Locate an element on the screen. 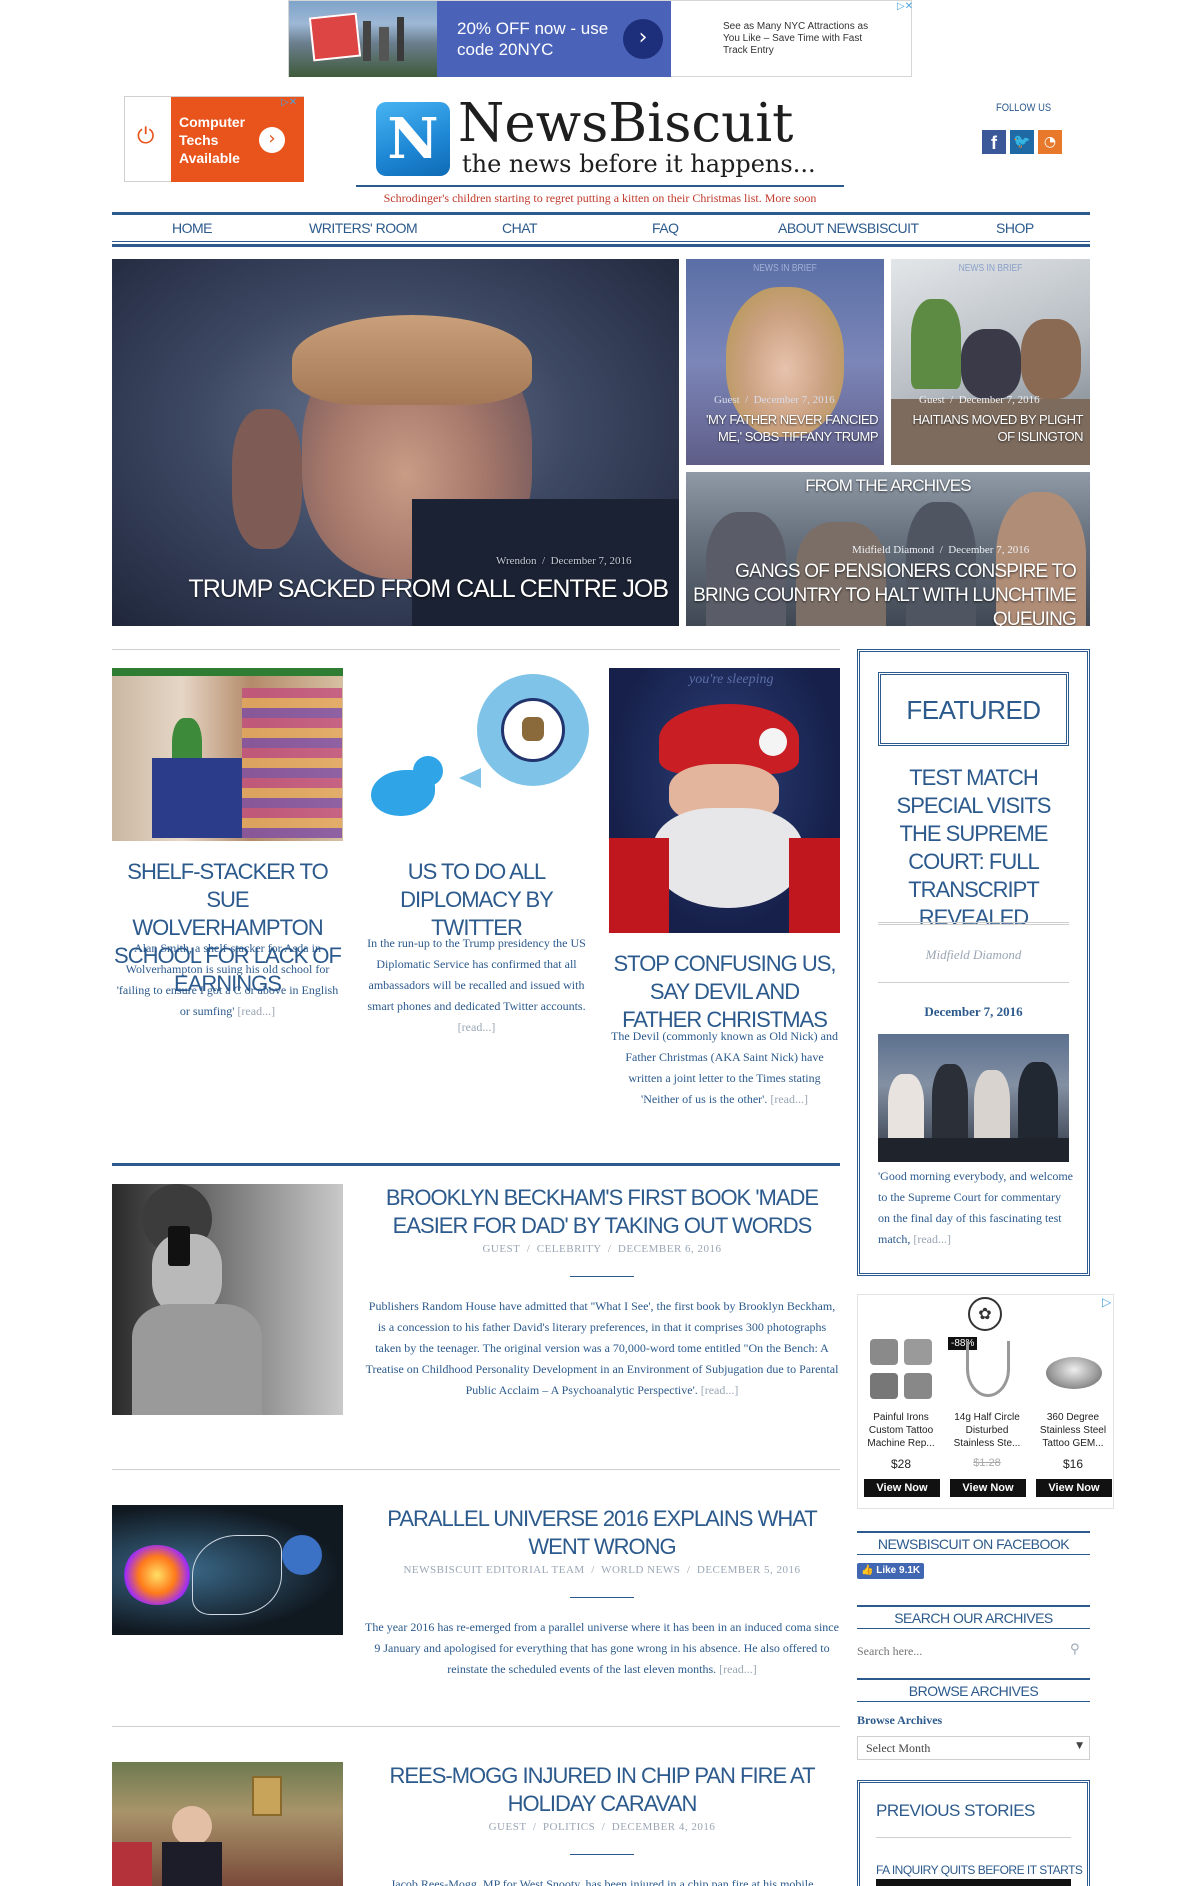  ad-techs-text: Computer Techs Available is located at coordinates (212, 140).